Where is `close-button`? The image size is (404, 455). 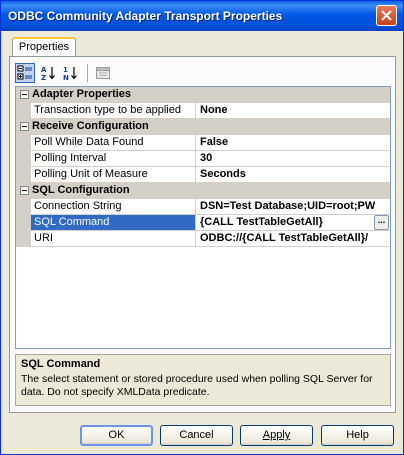 close-button is located at coordinates (386, 15).